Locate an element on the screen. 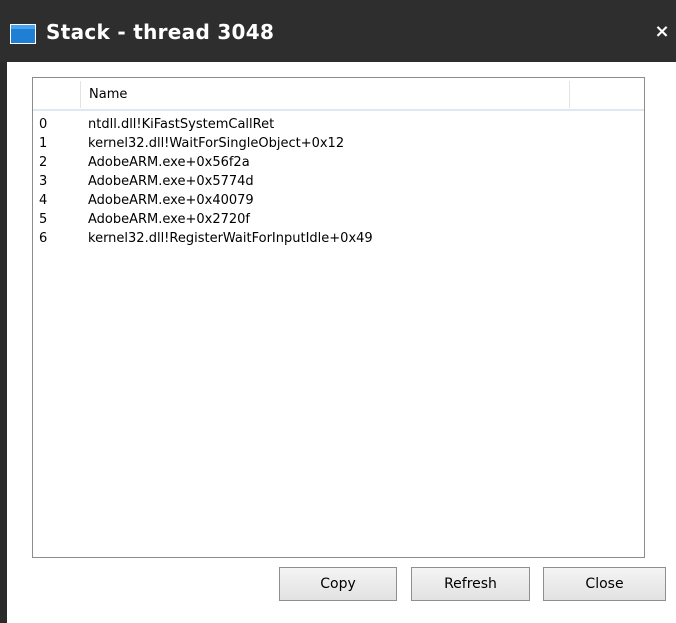 This screenshot has width=676, height=623. window-title: Stack - thread 3048 is located at coordinates (160, 32).